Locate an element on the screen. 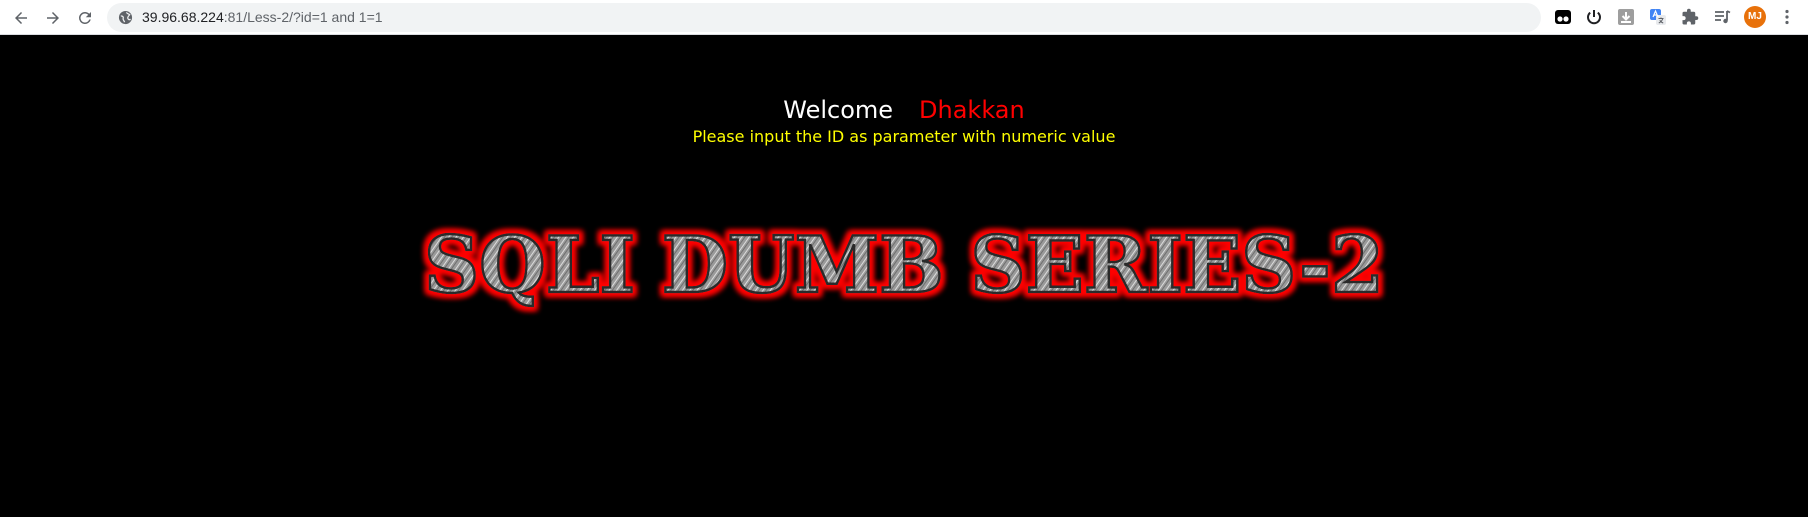 This screenshot has width=1808, height=517. banner-title-image: SQLI DUMB SERIES-2 is located at coordinates (904, 266).